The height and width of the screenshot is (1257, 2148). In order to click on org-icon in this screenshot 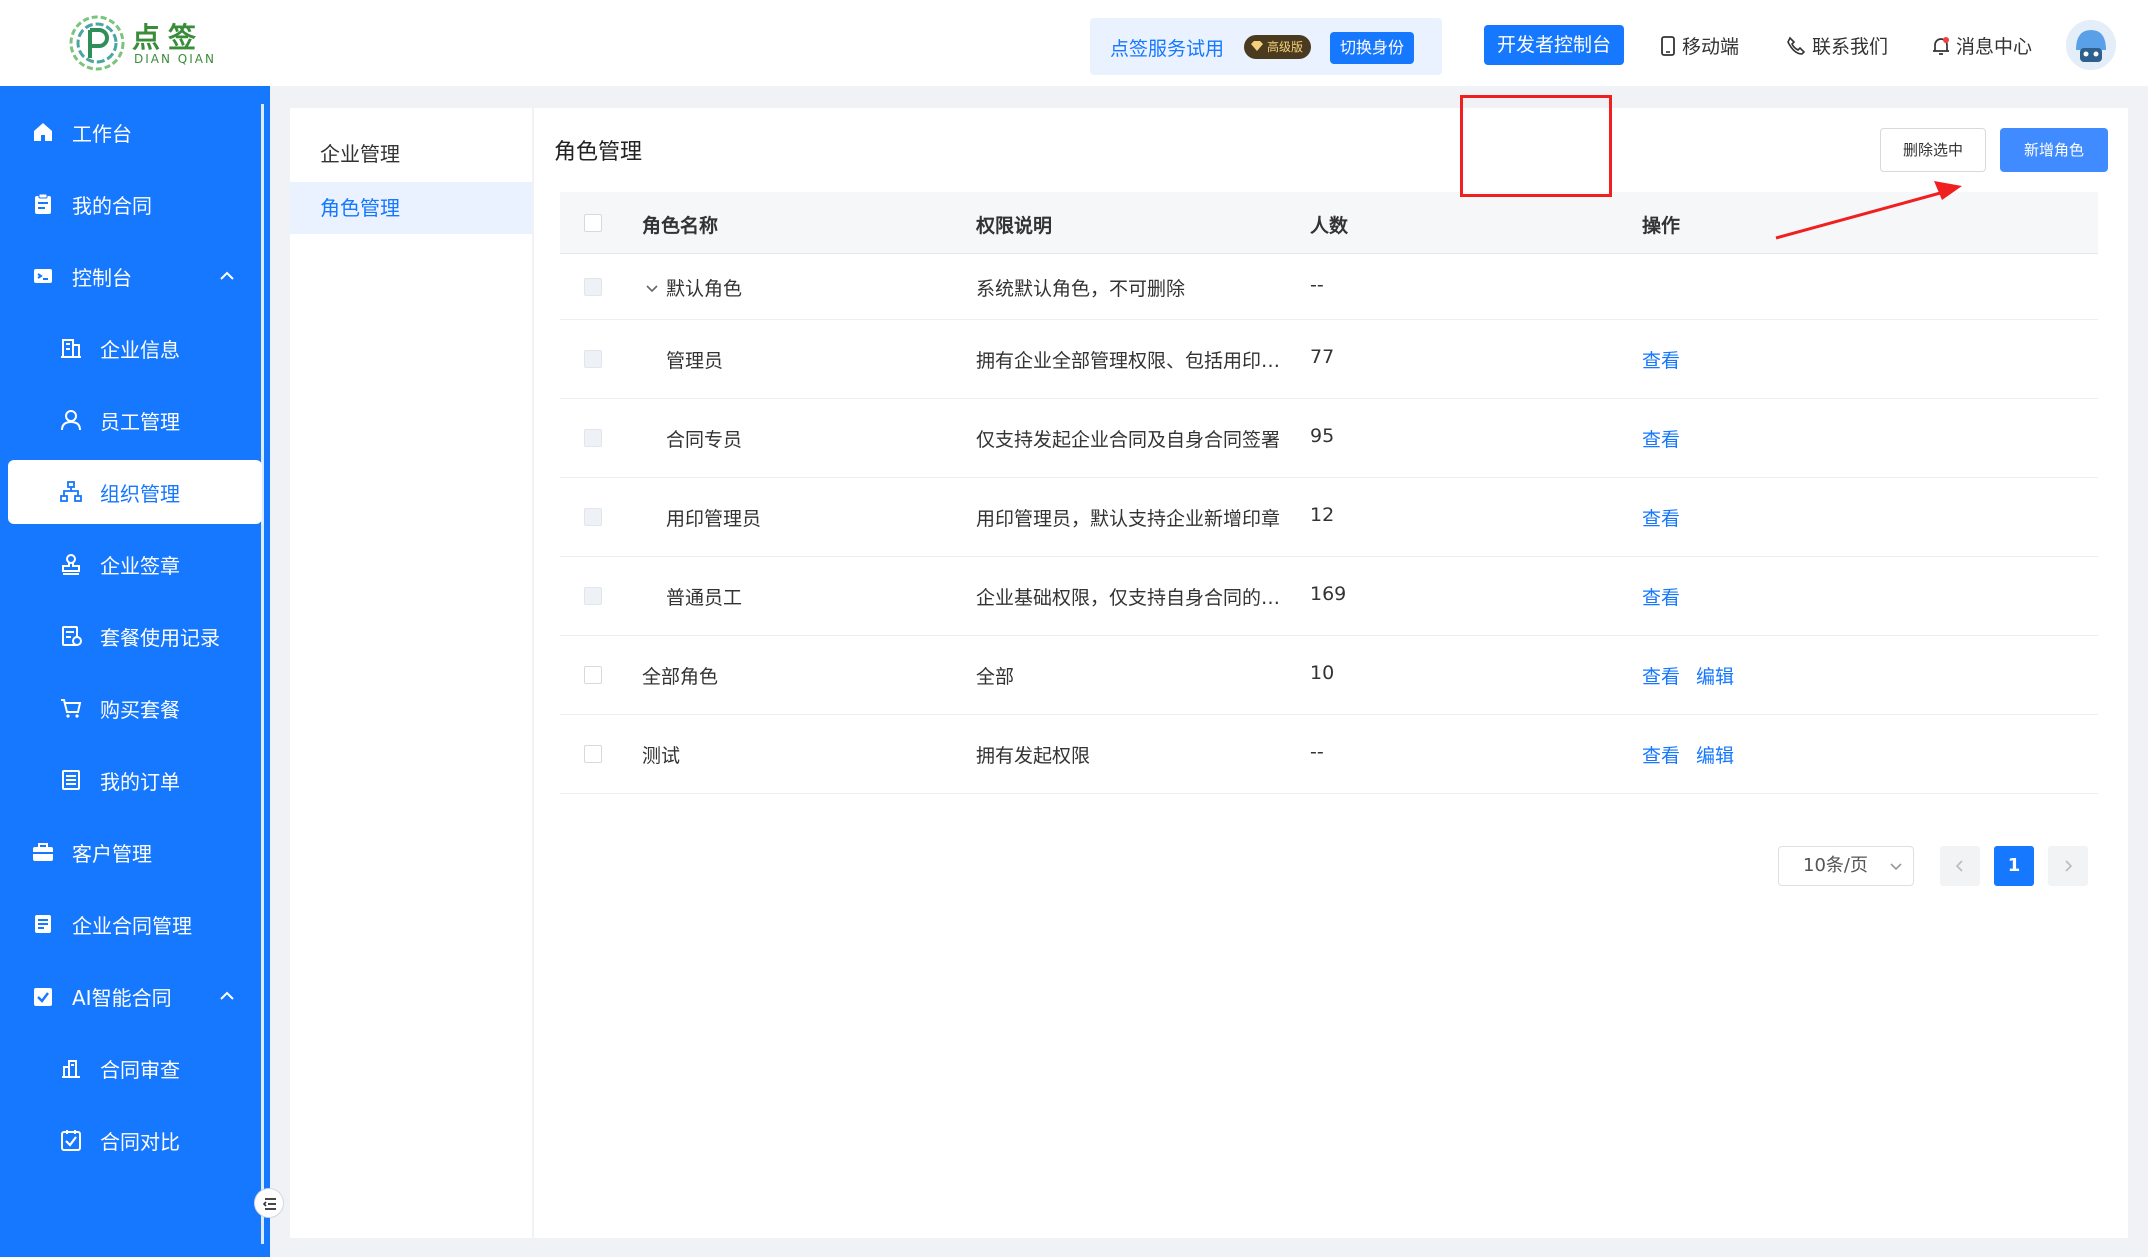, I will do `click(71, 491)`.